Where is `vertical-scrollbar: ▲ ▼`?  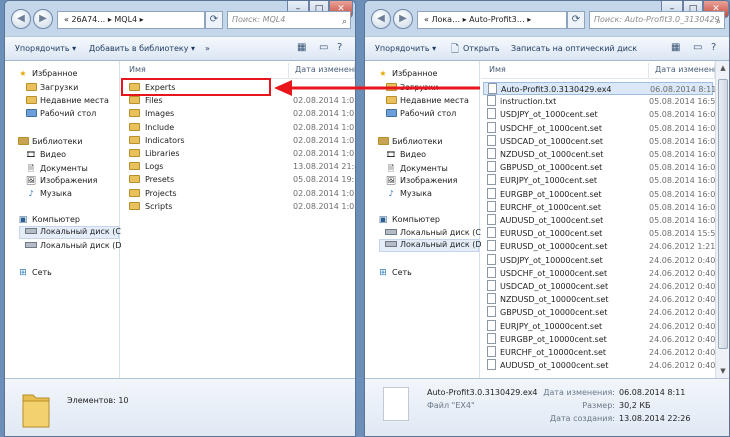 vertical-scrollbar: ▲ ▼ is located at coordinates (722, 219).